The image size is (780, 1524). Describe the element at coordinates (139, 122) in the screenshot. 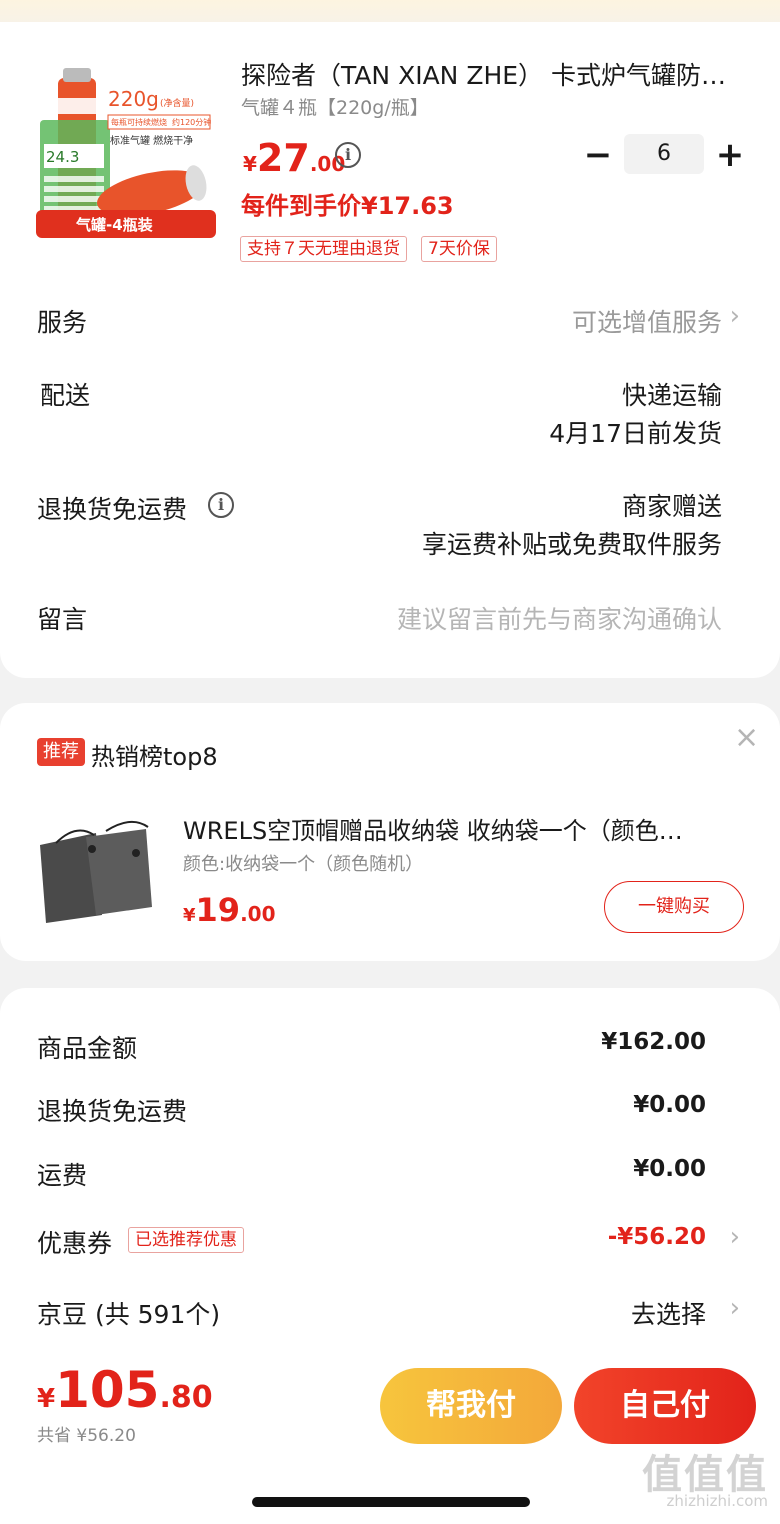

I see `svg-text: 每瓶可持续燃烧` at that location.